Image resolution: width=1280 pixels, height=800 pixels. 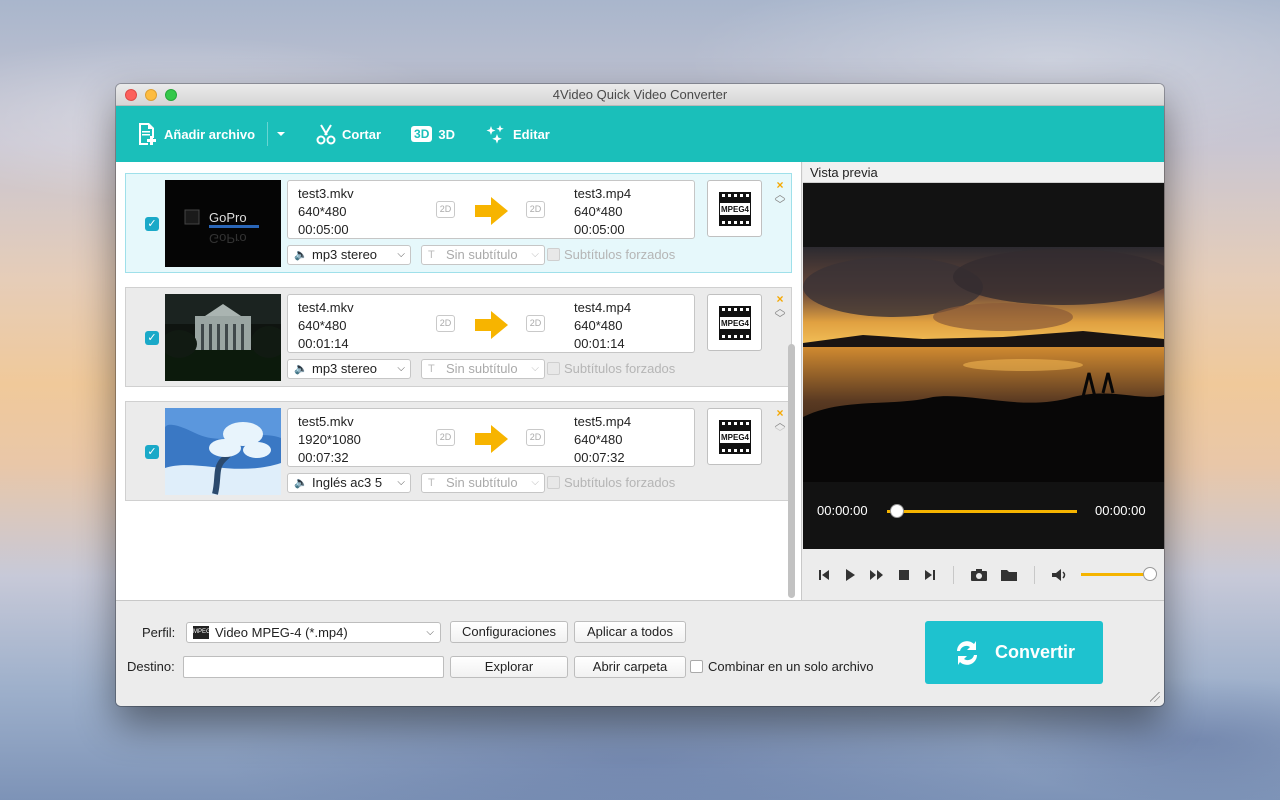 What do you see at coordinates (313, 632) in the screenshot?
I see `profile-select: MPEG Video MPEG-4 (*.mp4) ⌵` at bounding box center [313, 632].